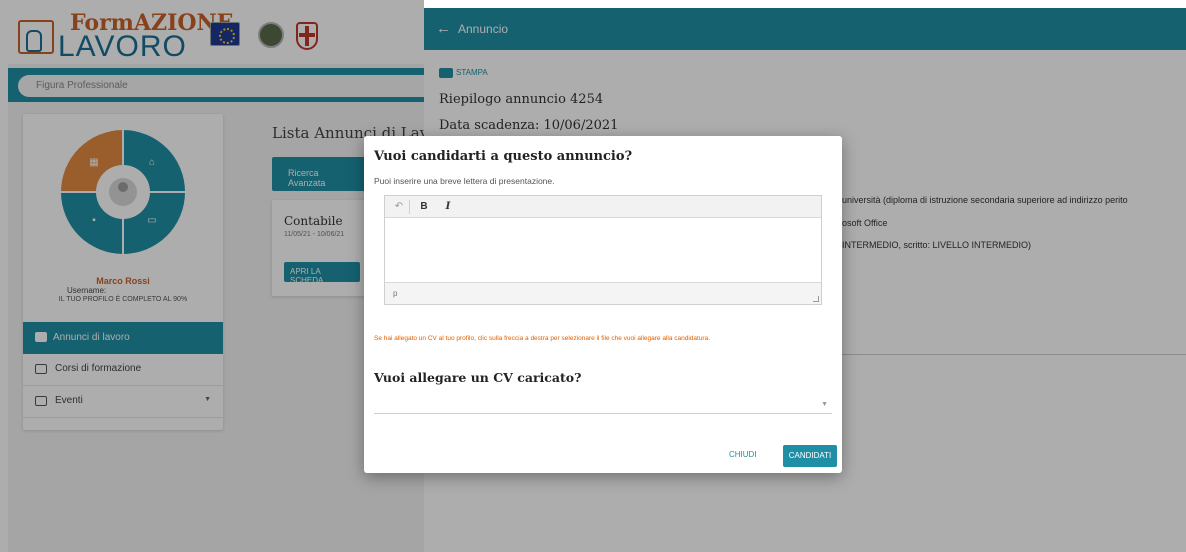 Image resolution: width=1186 pixels, height=552 pixels. What do you see at coordinates (743, 454) in the screenshot?
I see `close-button: CHIUDI` at bounding box center [743, 454].